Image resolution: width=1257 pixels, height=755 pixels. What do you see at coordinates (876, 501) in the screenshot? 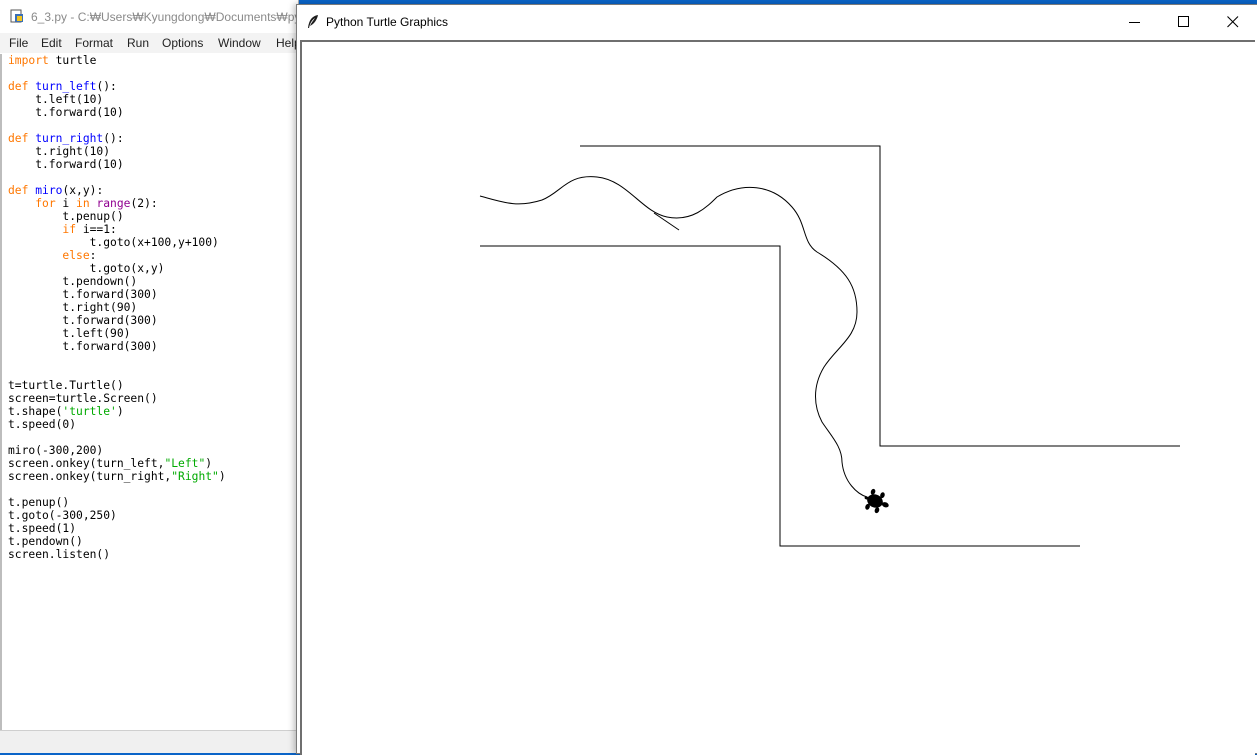
I see `turtle-icon` at bounding box center [876, 501].